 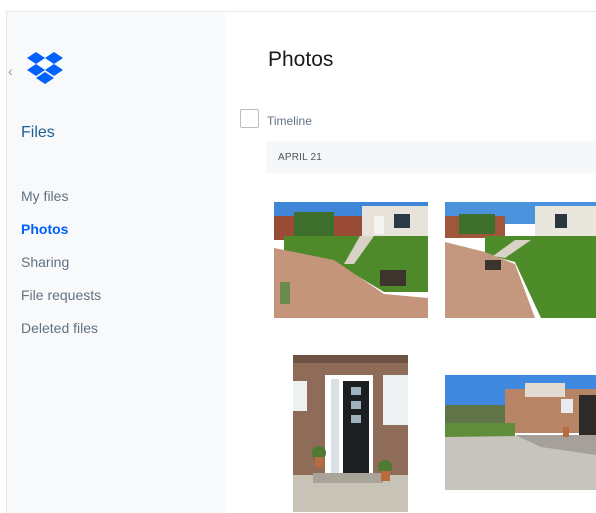 I want to click on window-top-border, so click(x=298, y=6).